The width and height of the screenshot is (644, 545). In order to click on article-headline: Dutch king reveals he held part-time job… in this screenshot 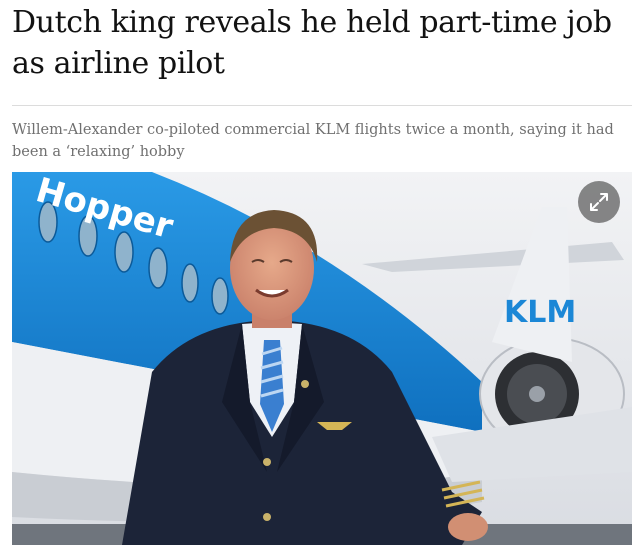, I will do `click(312, 43)`.